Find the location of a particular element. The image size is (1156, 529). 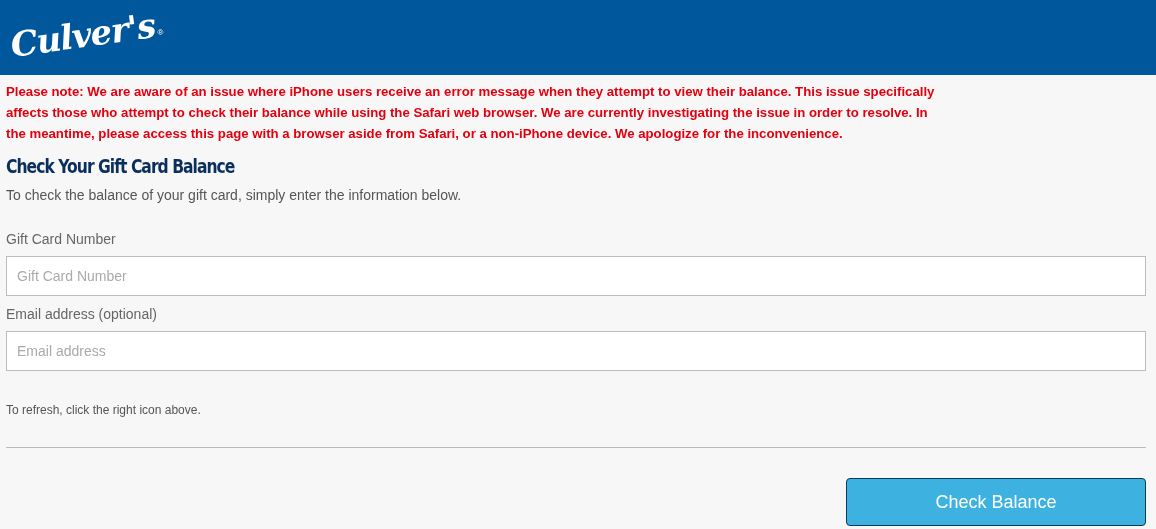

page-heading: Check Your Gift Card Balance is located at coordinates (120, 166).